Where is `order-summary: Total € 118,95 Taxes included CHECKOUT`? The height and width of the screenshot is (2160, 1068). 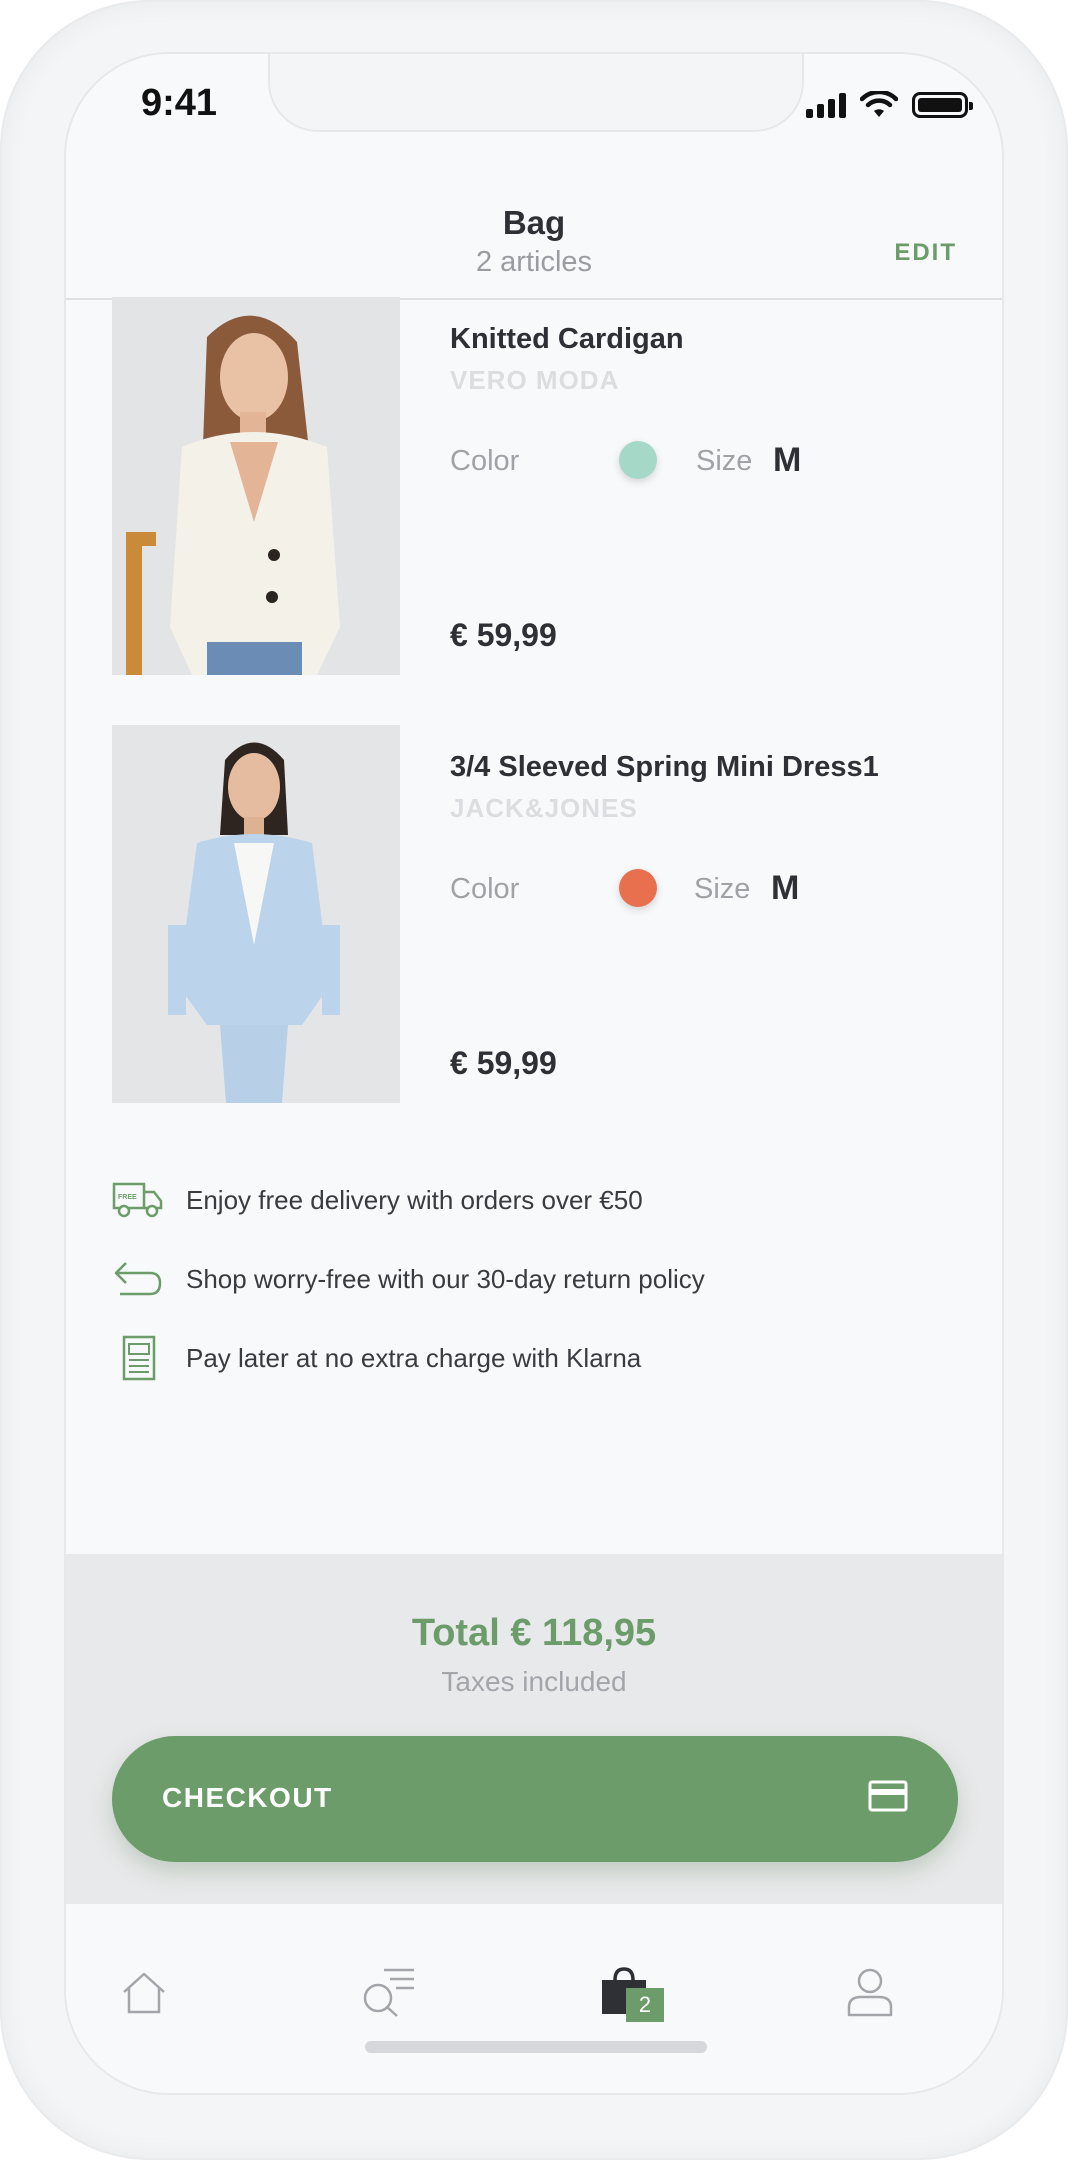
order-summary: Total € 118,95 Taxes included CHECKOUT is located at coordinates (534, 1729).